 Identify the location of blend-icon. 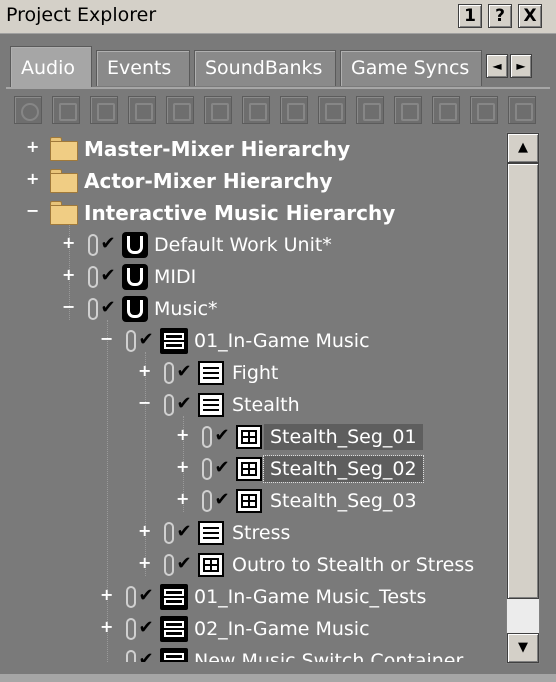
(484, 110).